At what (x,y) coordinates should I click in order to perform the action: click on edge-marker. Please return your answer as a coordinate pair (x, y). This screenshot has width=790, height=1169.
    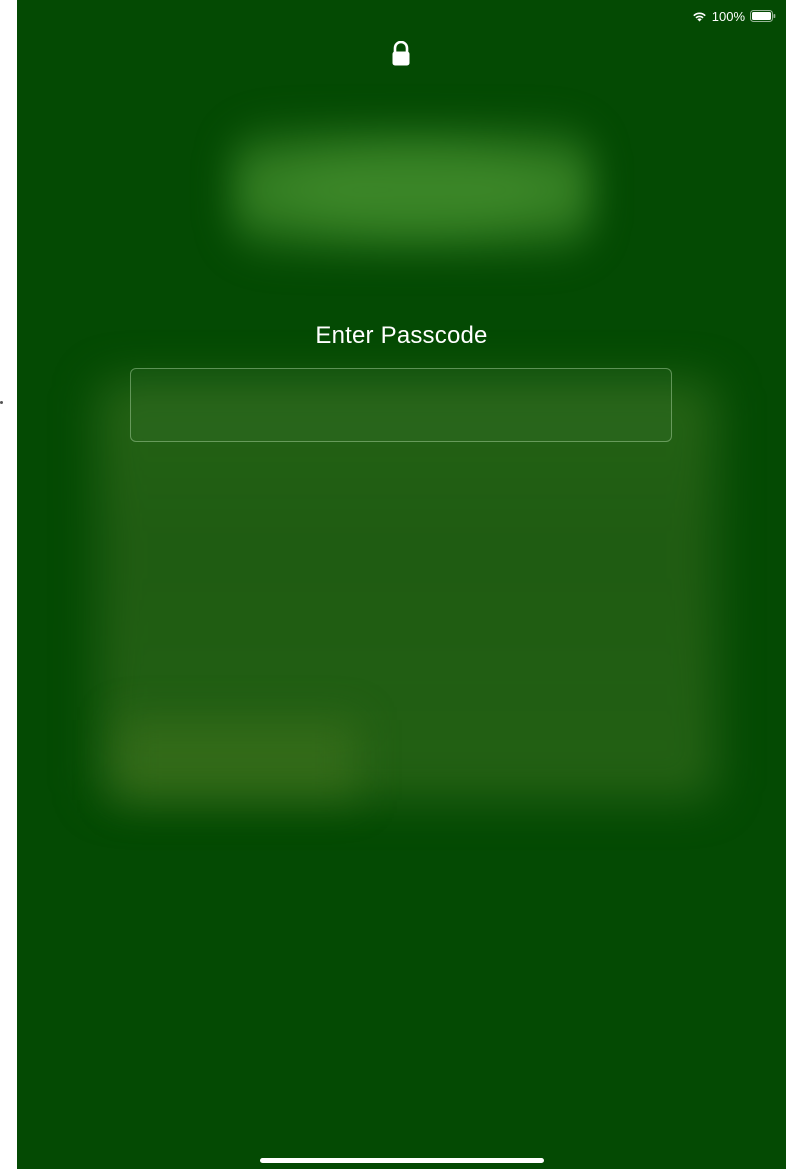
    Looking at the image, I should click on (1, 402).